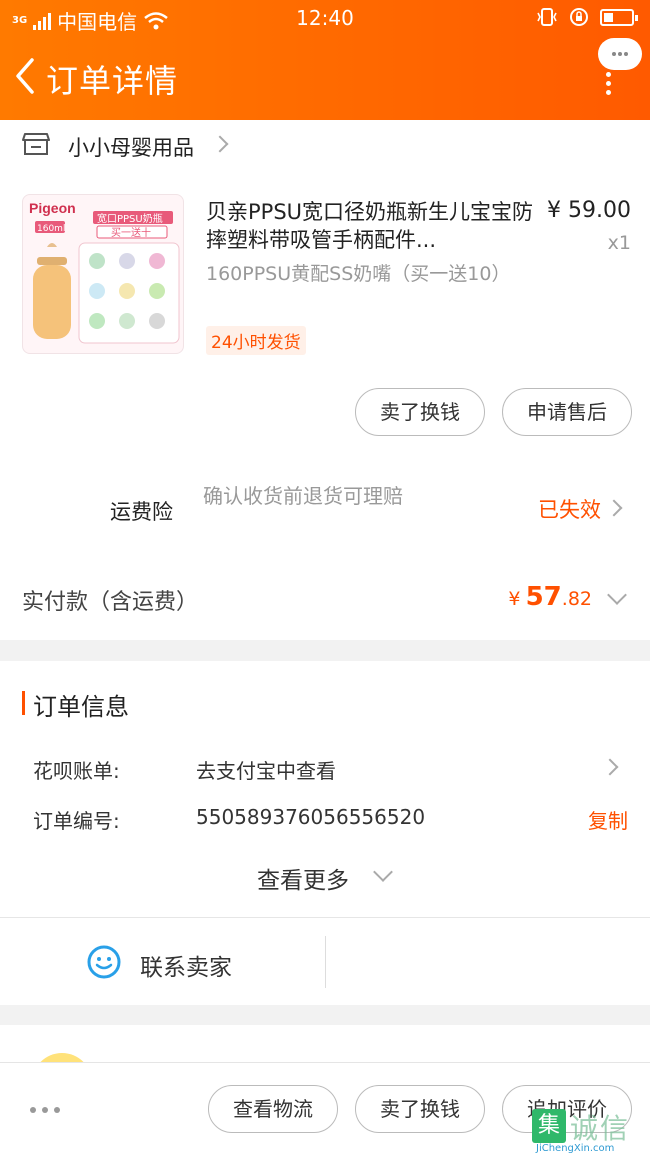 The width and height of the screenshot is (650, 1155). What do you see at coordinates (303, 878) in the screenshot?
I see `see-more-button: 查看更多` at bounding box center [303, 878].